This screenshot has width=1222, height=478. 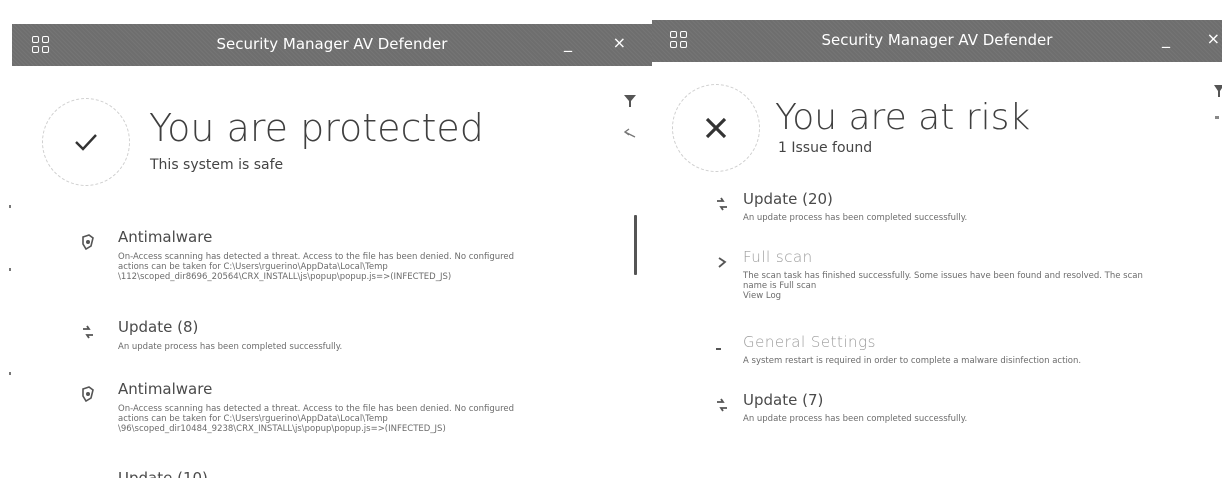 I want to click on x-icon, so click(x=716, y=128).